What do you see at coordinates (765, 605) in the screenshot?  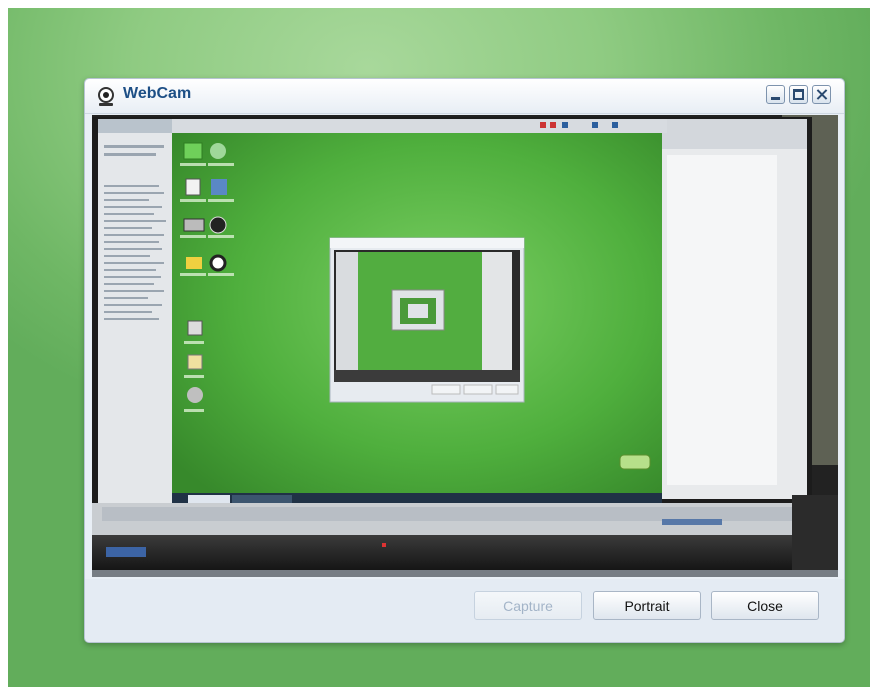 I see `close-button: Close` at bounding box center [765, 605].